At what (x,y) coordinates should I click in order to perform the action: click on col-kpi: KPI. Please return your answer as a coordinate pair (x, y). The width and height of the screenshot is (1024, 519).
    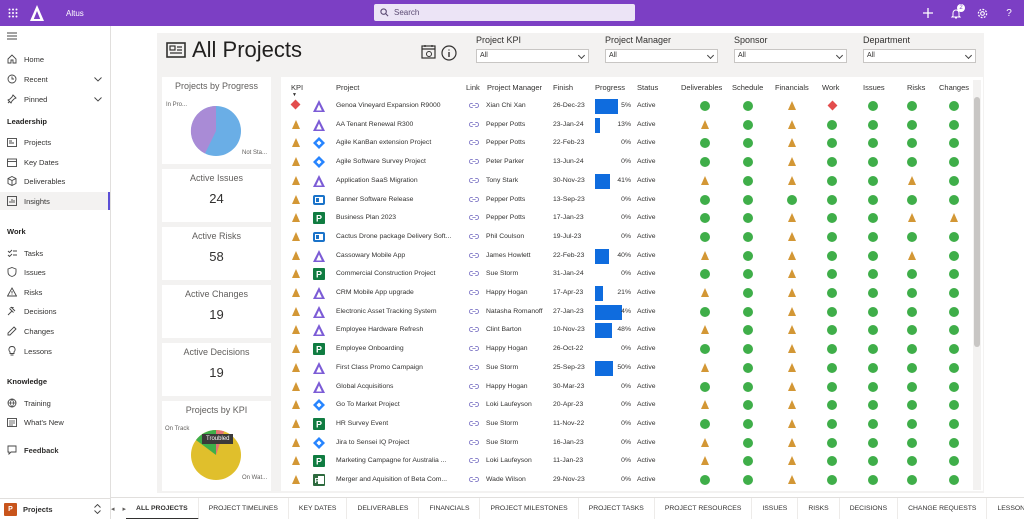
    Looking at the image, I should click on (297, 87).